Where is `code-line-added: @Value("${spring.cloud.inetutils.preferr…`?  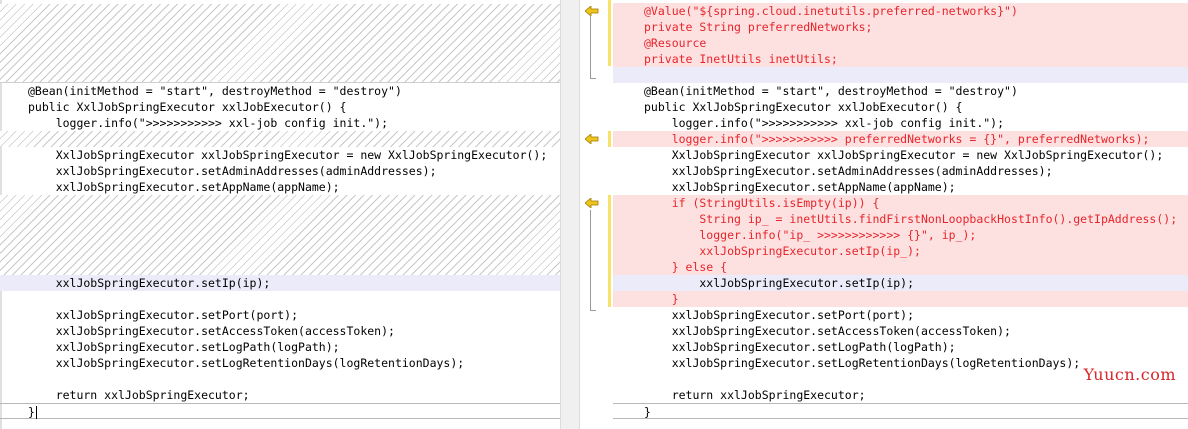 code-line-added: @Value("${spring.cloud.inetutils.preferr… is located at coordinates (900, 11).